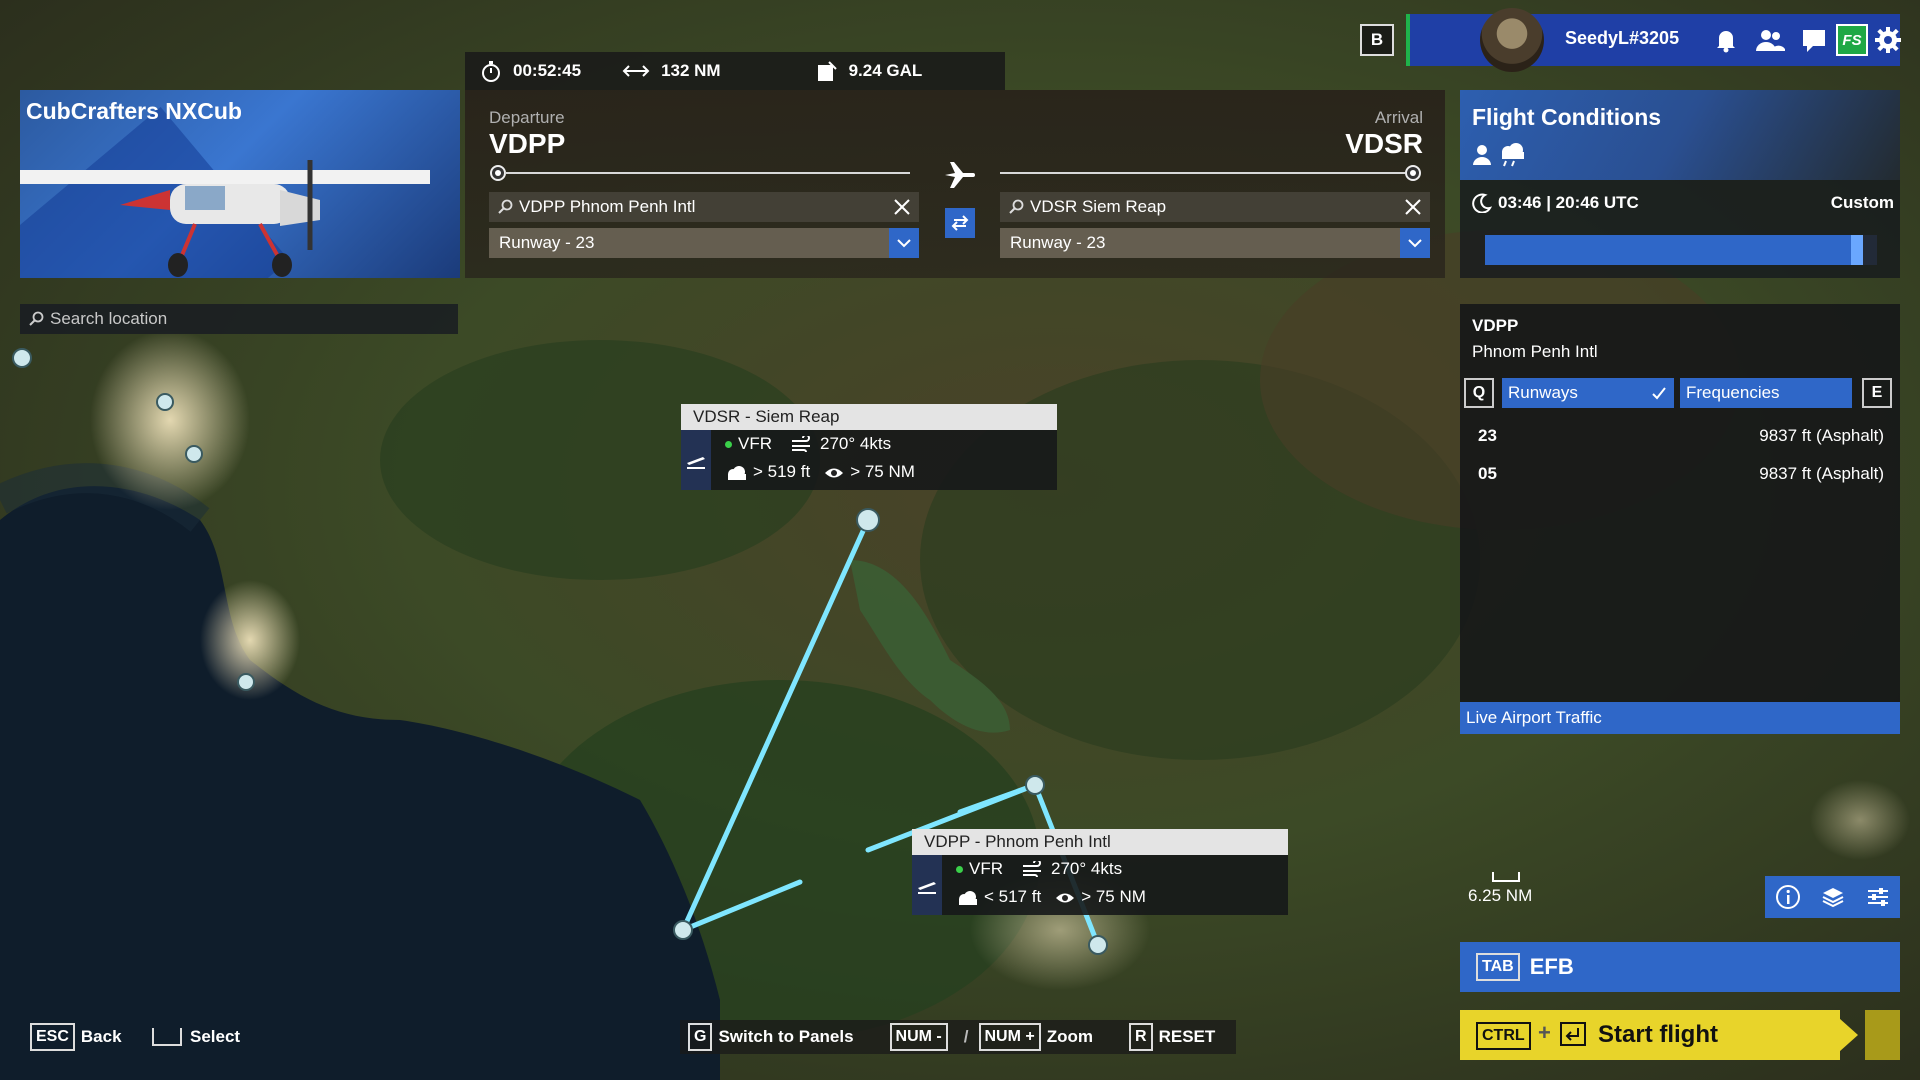  What do you see at coordinates (607, 206) in the screenshot?
I see `departure-airport-value: VDPP Phnom Penh Intl` at bounding box center [607, 206].